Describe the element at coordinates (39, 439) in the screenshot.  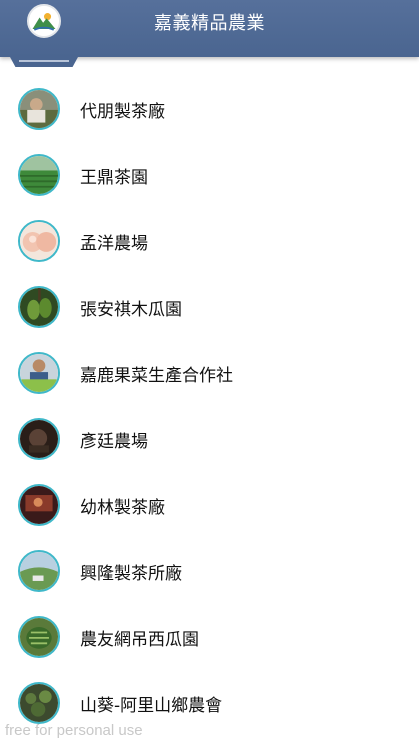
I see `farm-dark-photo-icon` at that location.